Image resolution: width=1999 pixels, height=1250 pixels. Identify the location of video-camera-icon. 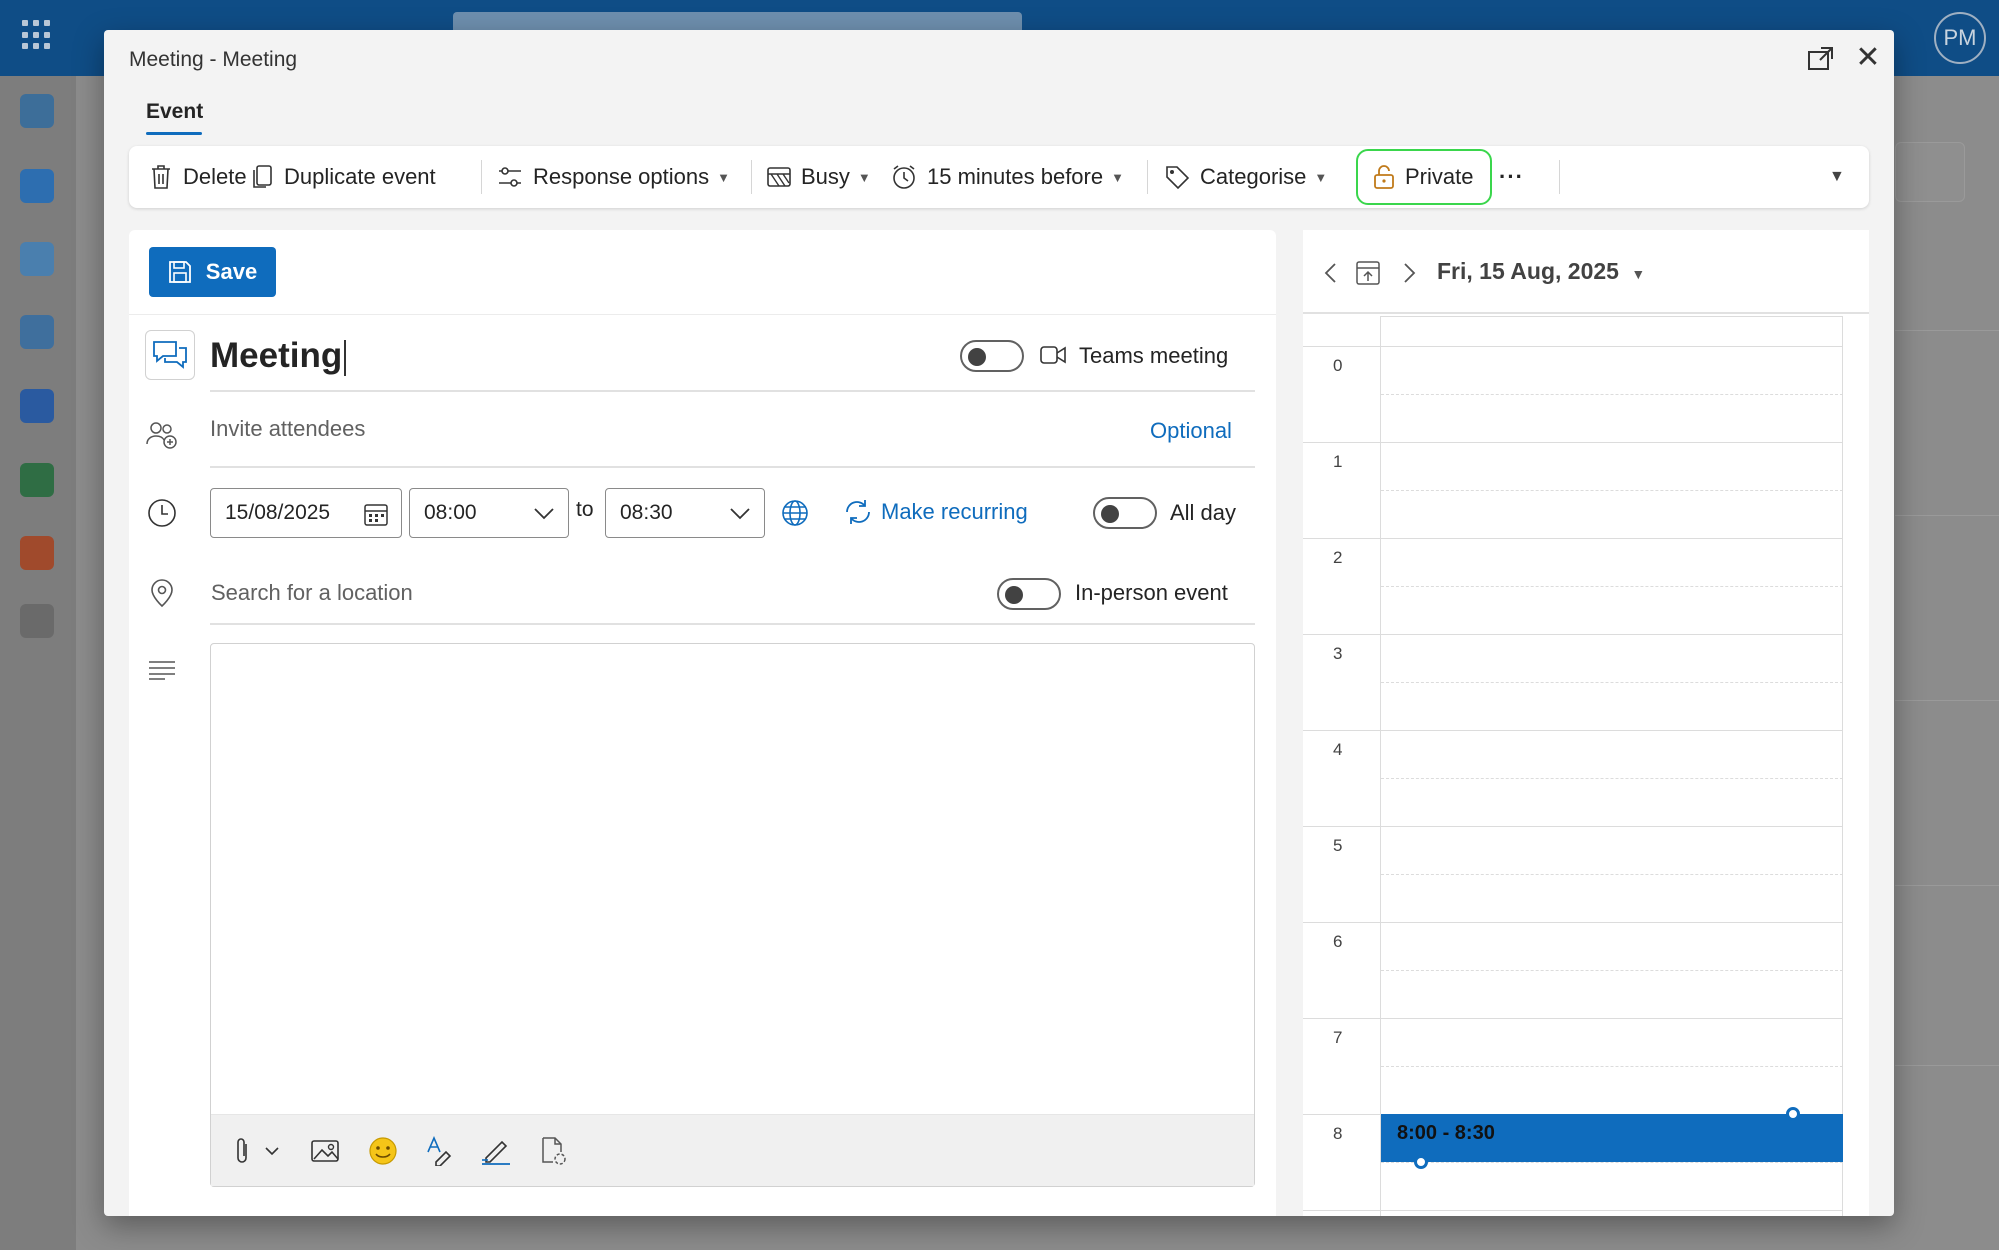
(1053, 357).